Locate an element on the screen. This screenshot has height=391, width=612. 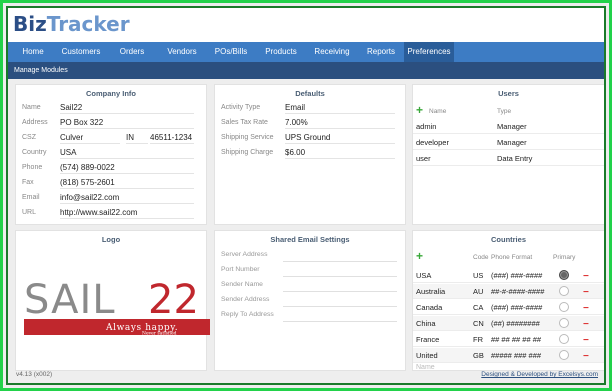
logo-text-22: 22 is located at coordinates (173, 300).